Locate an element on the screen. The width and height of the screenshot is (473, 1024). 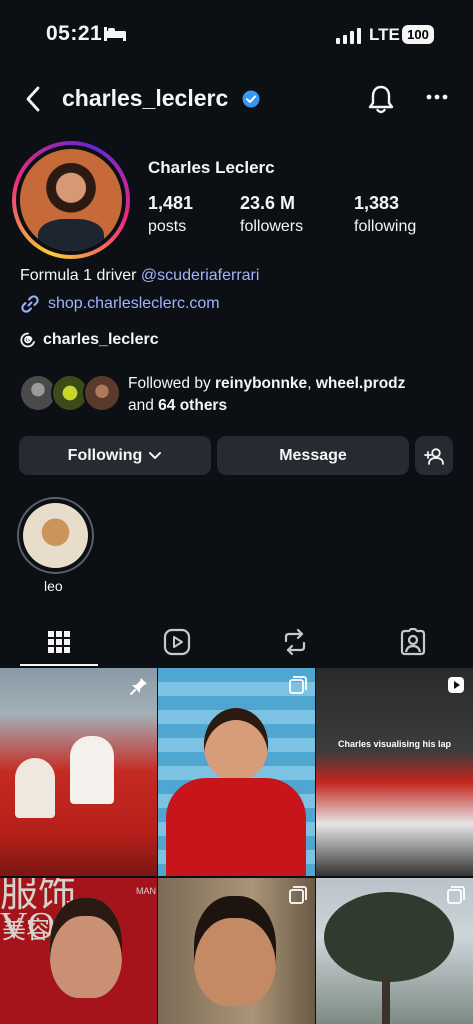
tab-reposts is located at coordinates (295, 642).